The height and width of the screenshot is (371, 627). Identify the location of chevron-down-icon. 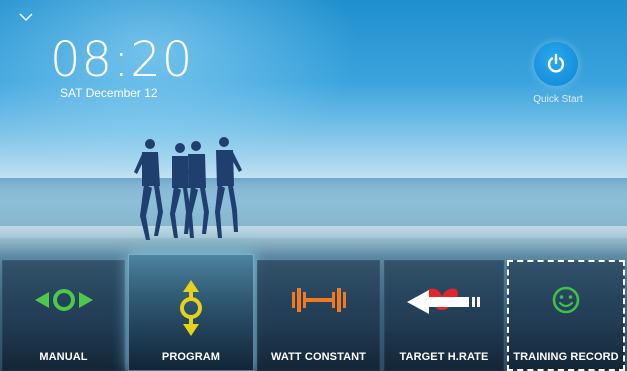
(26, 16).